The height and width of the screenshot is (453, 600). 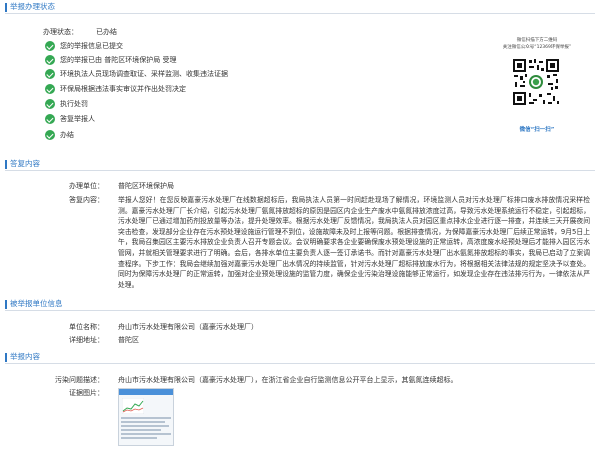 I want to click on evidence-label: 证据图片：, so click(x=86, y=393).